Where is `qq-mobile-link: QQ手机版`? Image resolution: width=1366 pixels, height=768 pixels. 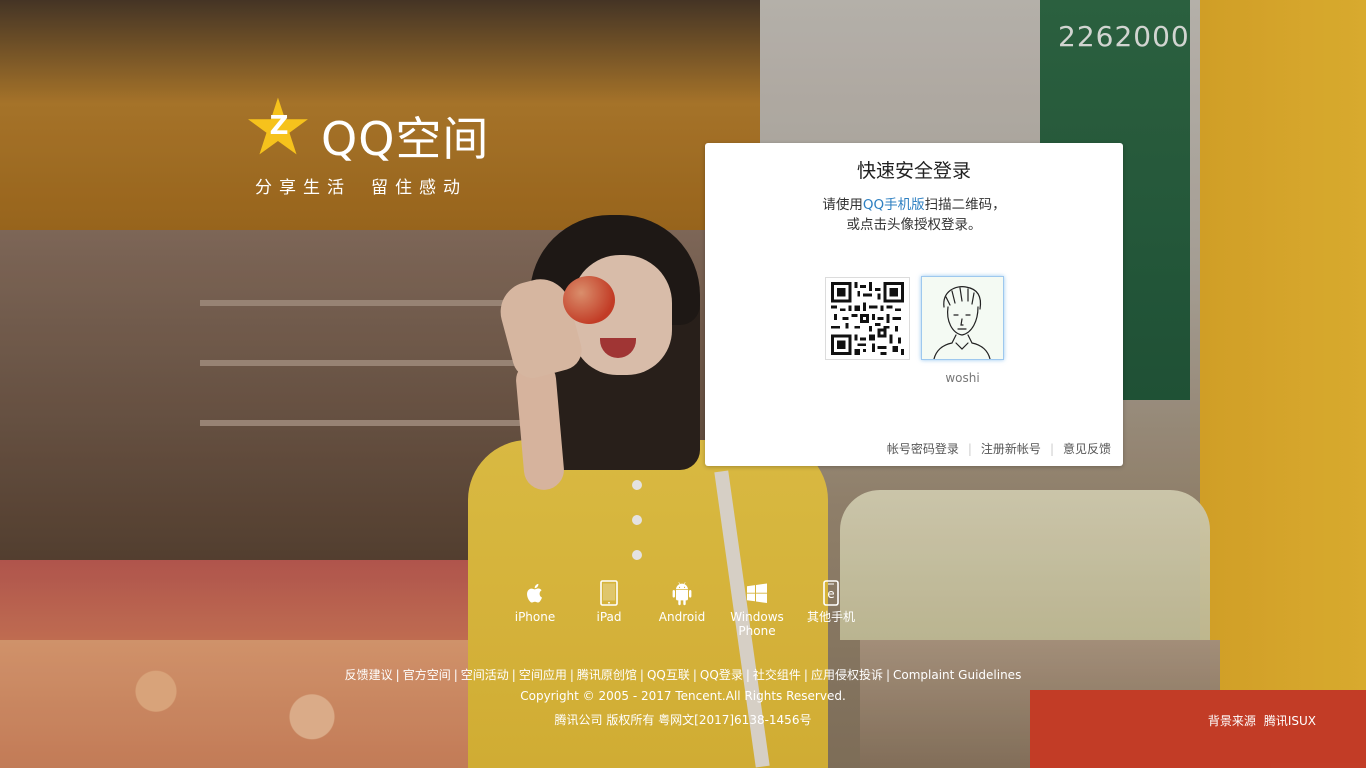
qq-mobile-link: QQ手机版 is located at coordinates (894, 205).